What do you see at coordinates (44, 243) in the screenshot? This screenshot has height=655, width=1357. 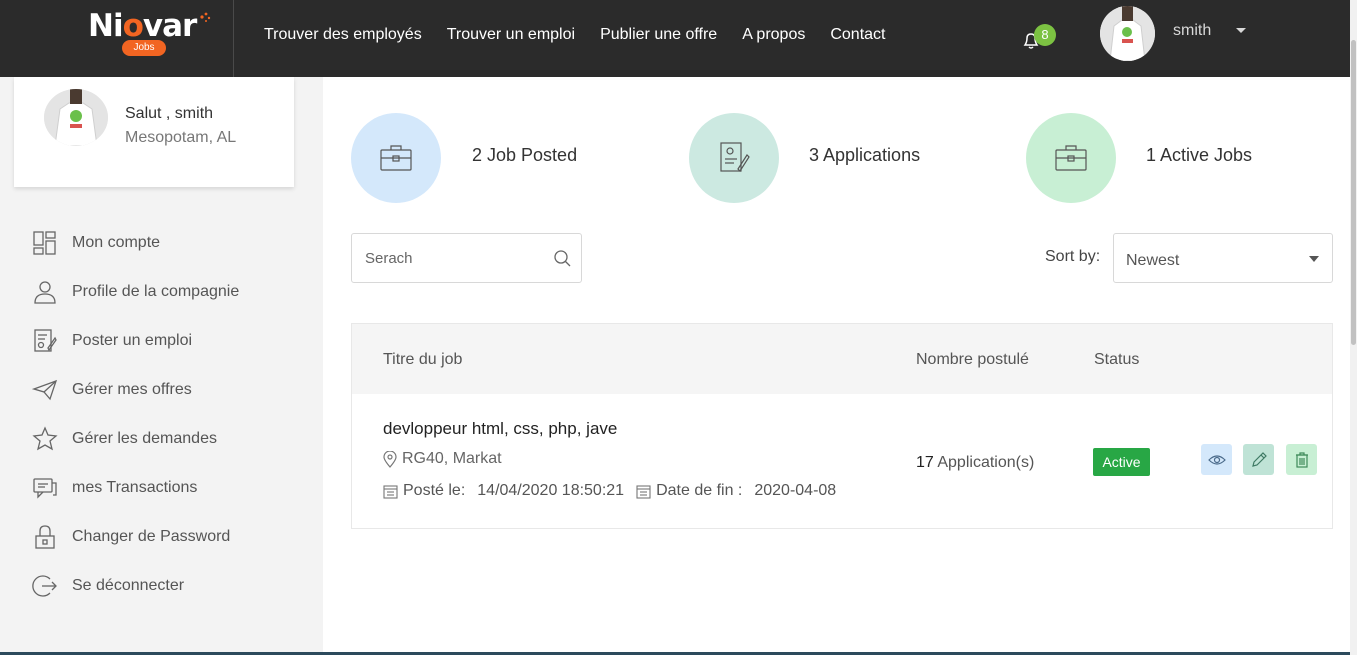 I see `dashboard-icon` at bounding box center [44, 243].